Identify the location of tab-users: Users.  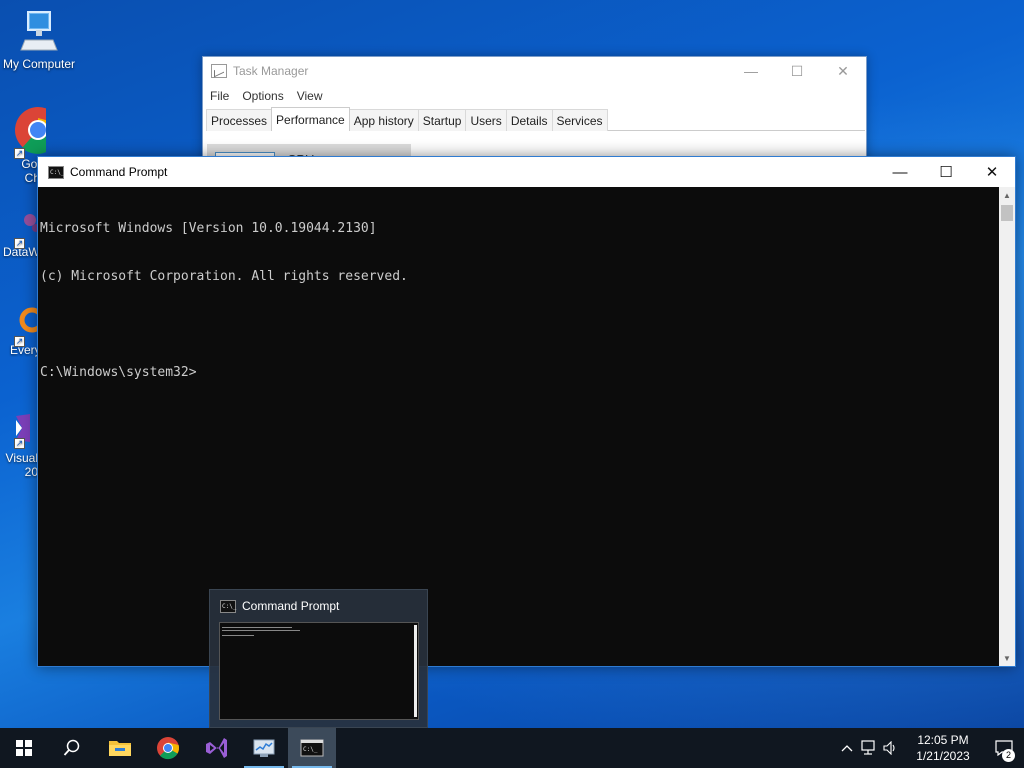
(486, 120).